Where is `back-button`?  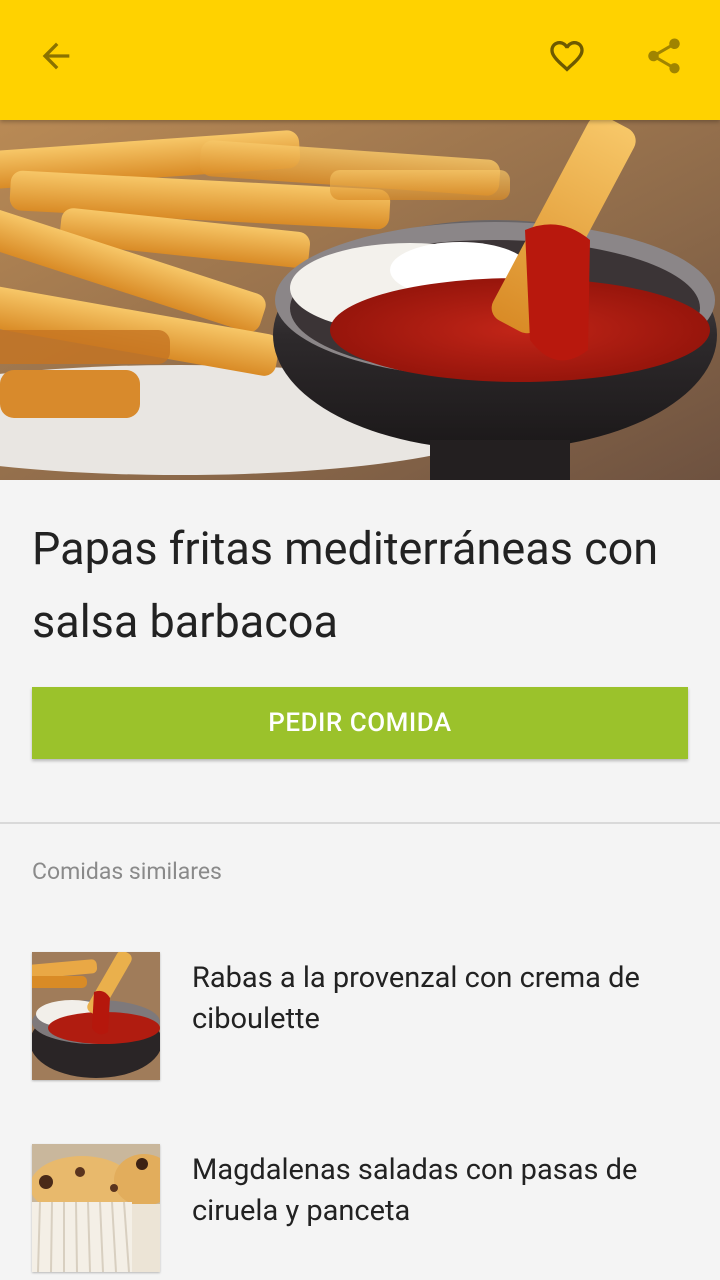
back-button is located at coordinates (56, 56).